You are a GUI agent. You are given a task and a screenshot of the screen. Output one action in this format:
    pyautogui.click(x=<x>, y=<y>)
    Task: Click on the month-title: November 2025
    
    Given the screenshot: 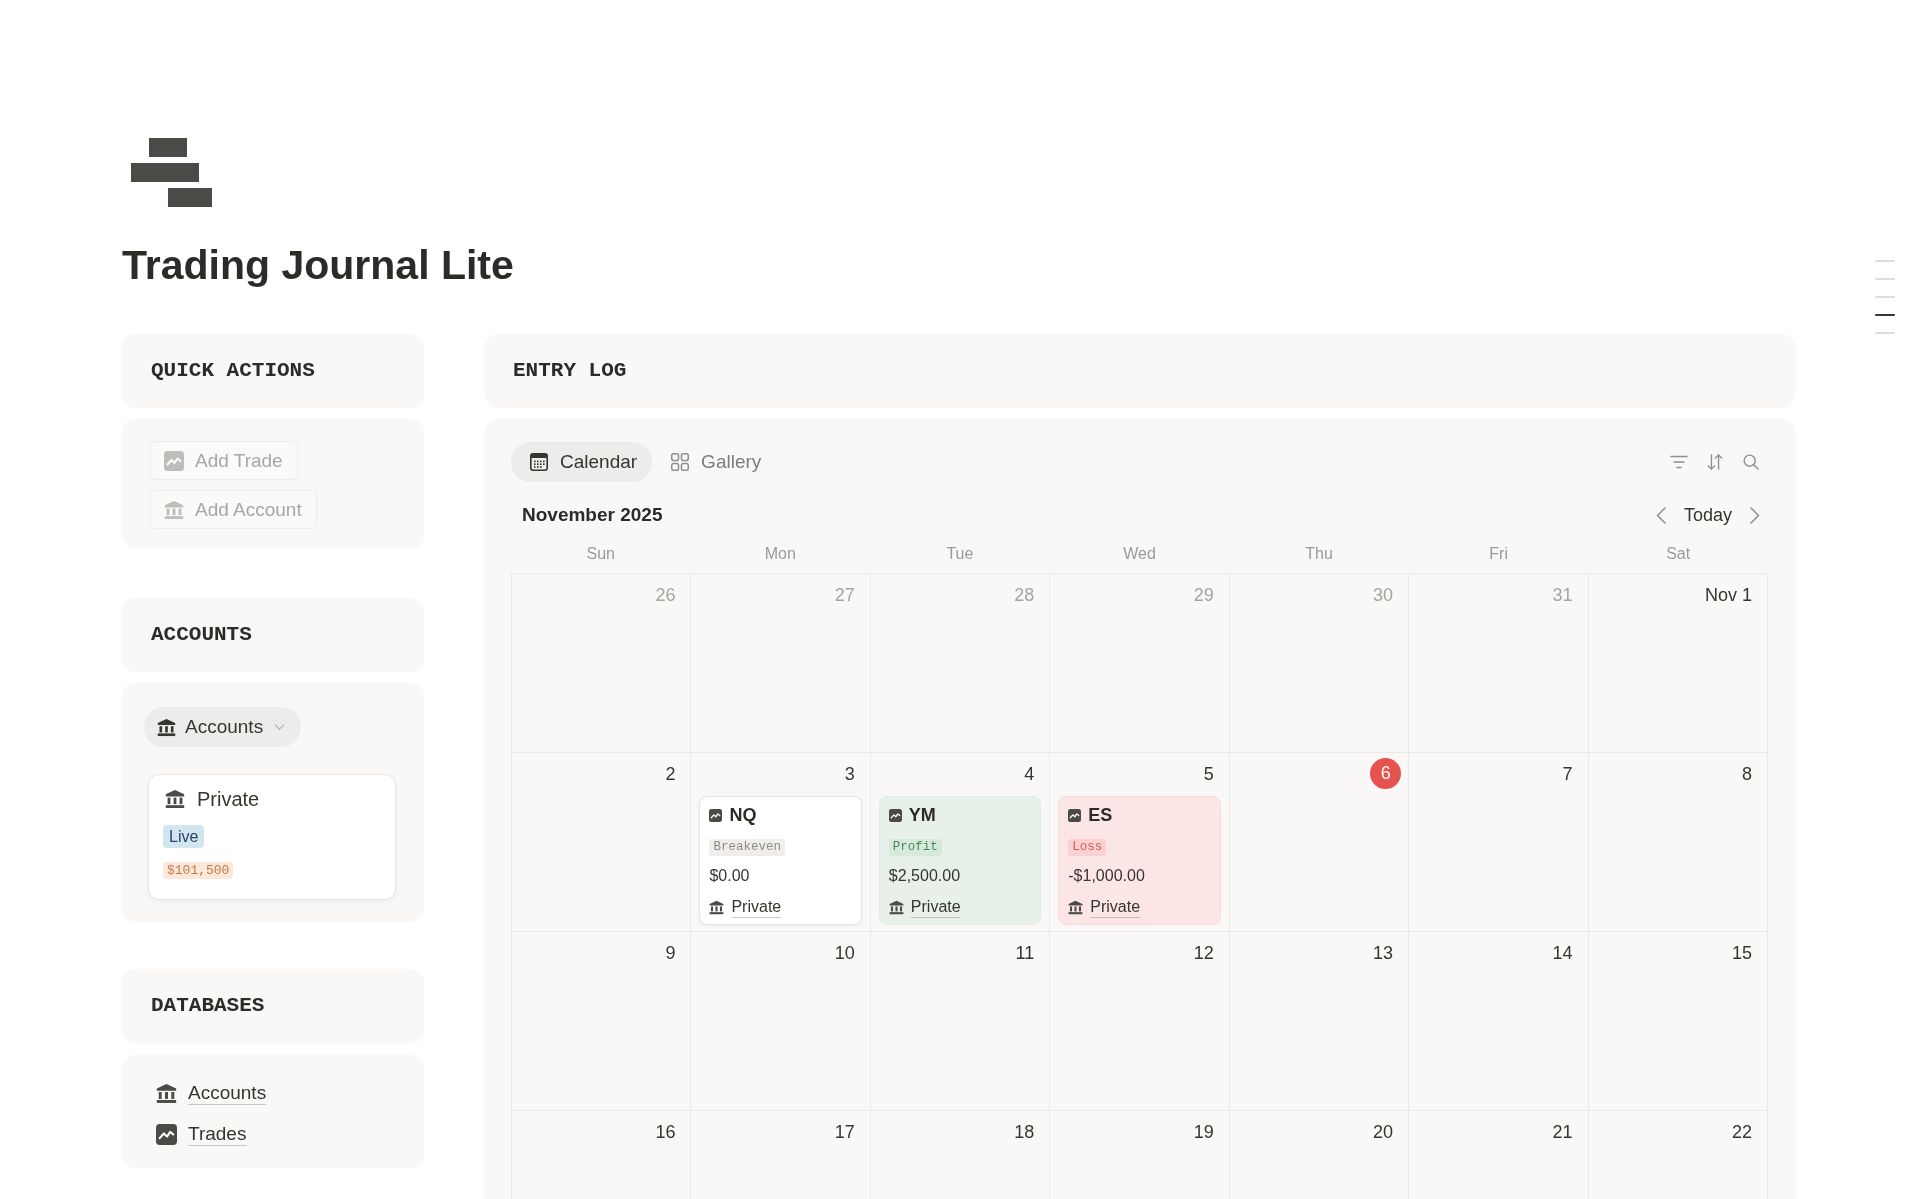 What is the action you would take?
    pyautogui.click(x=592, y=515)
    